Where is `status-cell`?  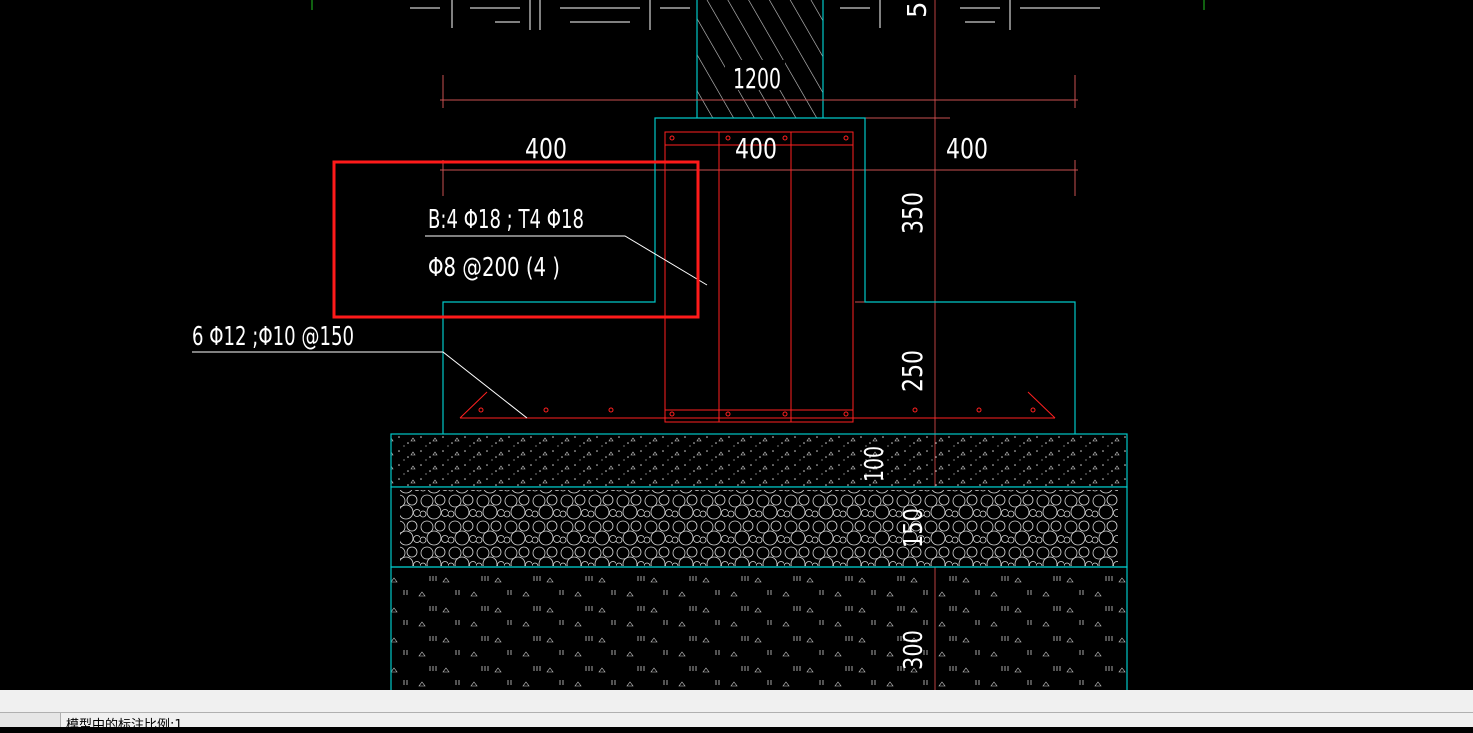
status-cell is located at coordinates (30, 720).